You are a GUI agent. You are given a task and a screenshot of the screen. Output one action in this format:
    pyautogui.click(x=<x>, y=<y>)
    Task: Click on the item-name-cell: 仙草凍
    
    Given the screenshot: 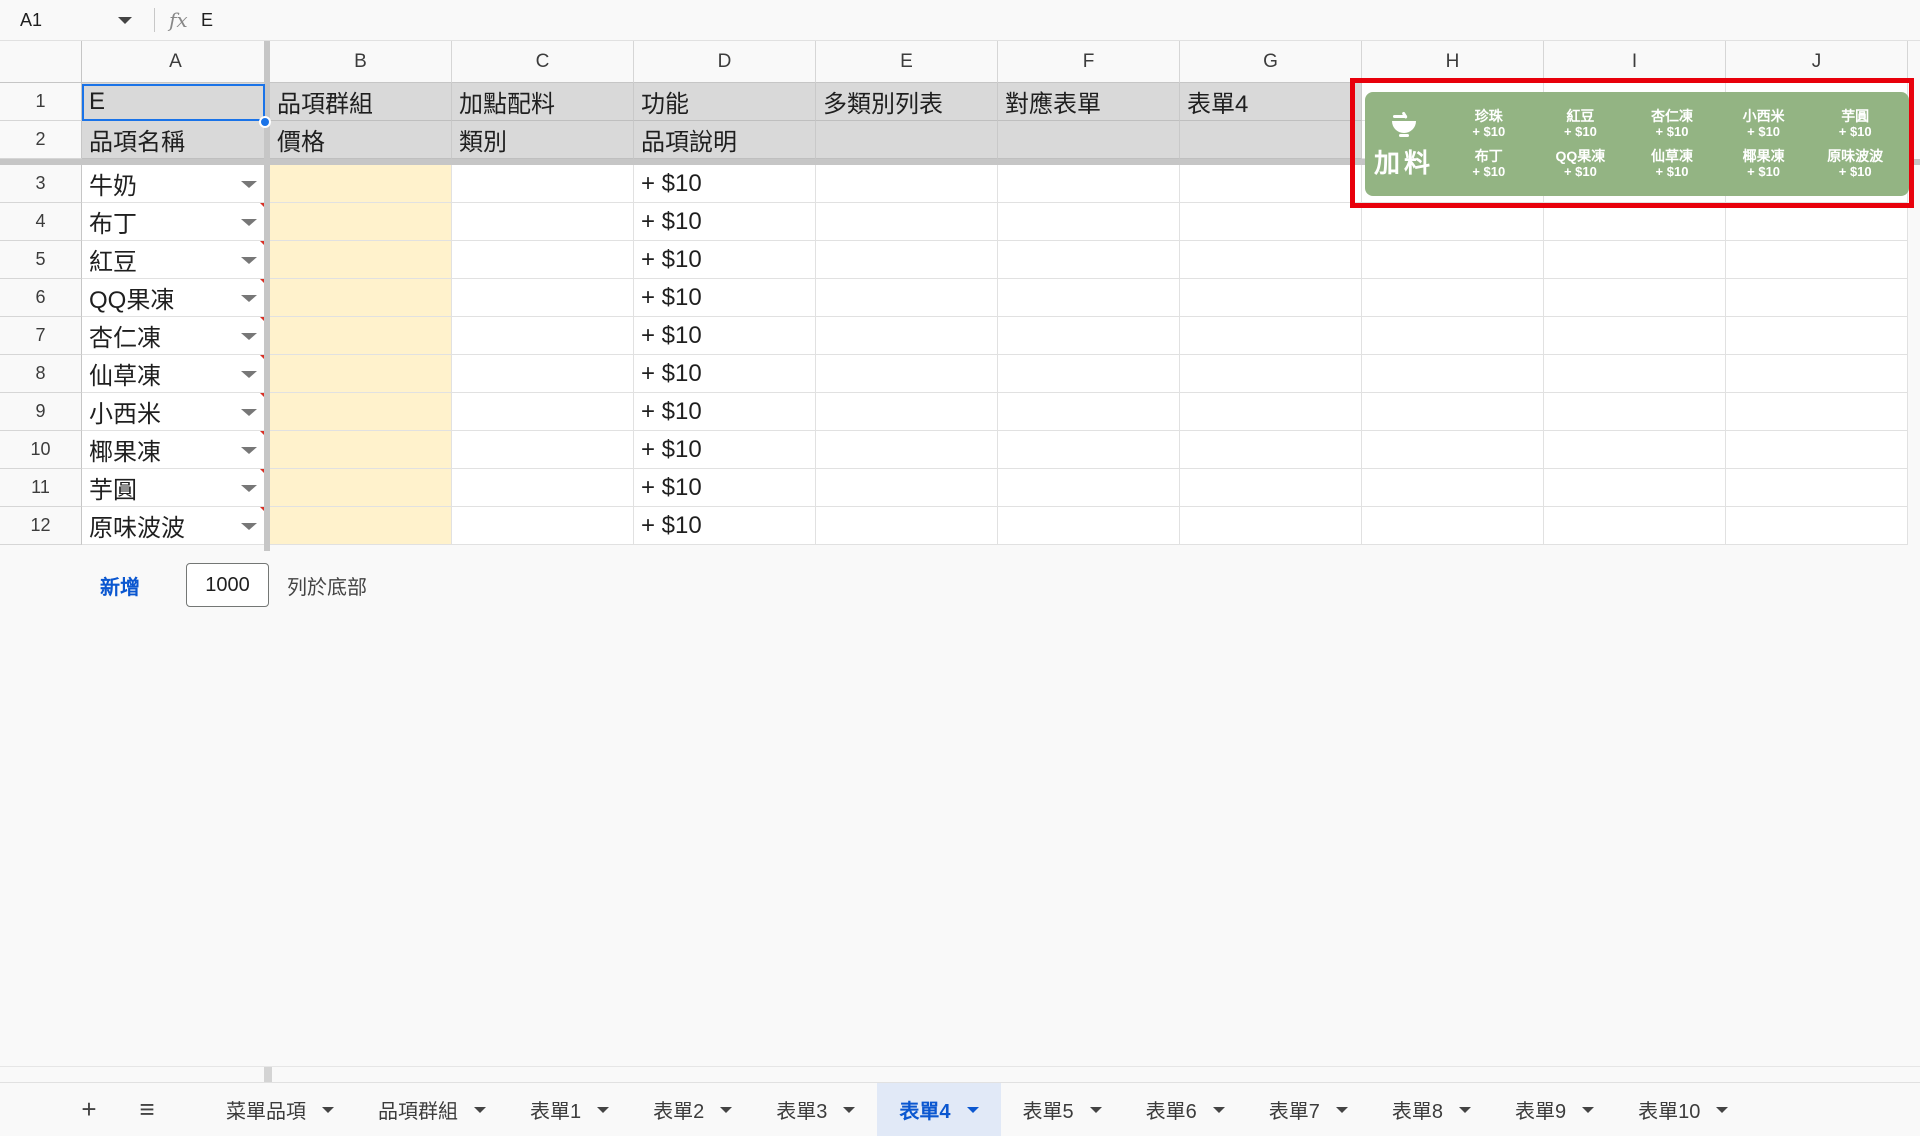 What is the action you would take?
    pyautogui.click(x=176, y=374)
    